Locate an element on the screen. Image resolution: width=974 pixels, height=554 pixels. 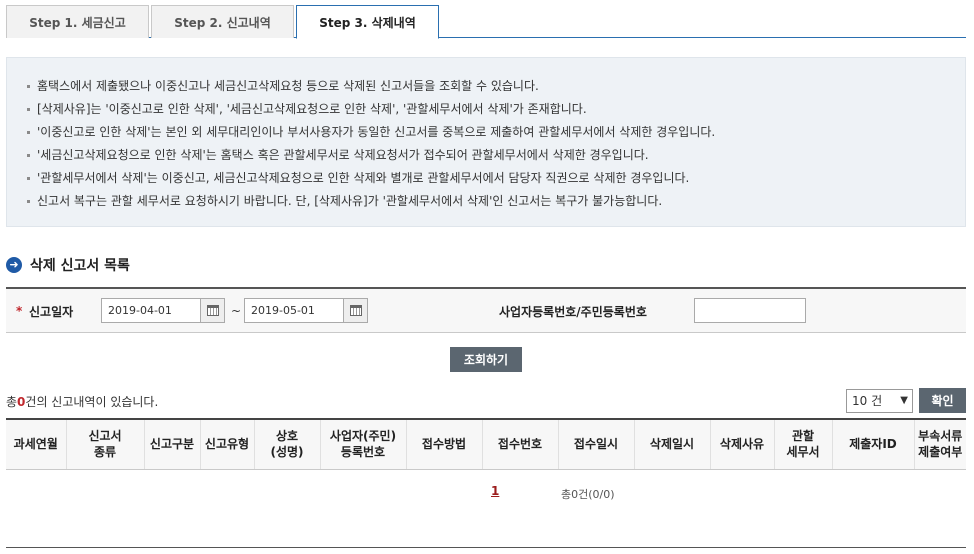
date-from-calendar-button is located at coordinates (212, 310).